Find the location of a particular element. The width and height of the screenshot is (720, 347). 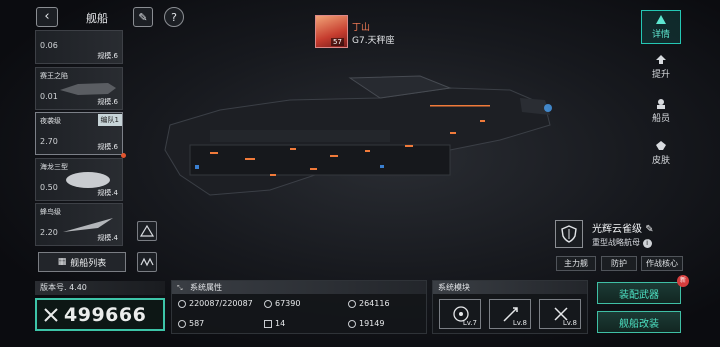

back-button: ‹ is located at coordinates (47, 17).